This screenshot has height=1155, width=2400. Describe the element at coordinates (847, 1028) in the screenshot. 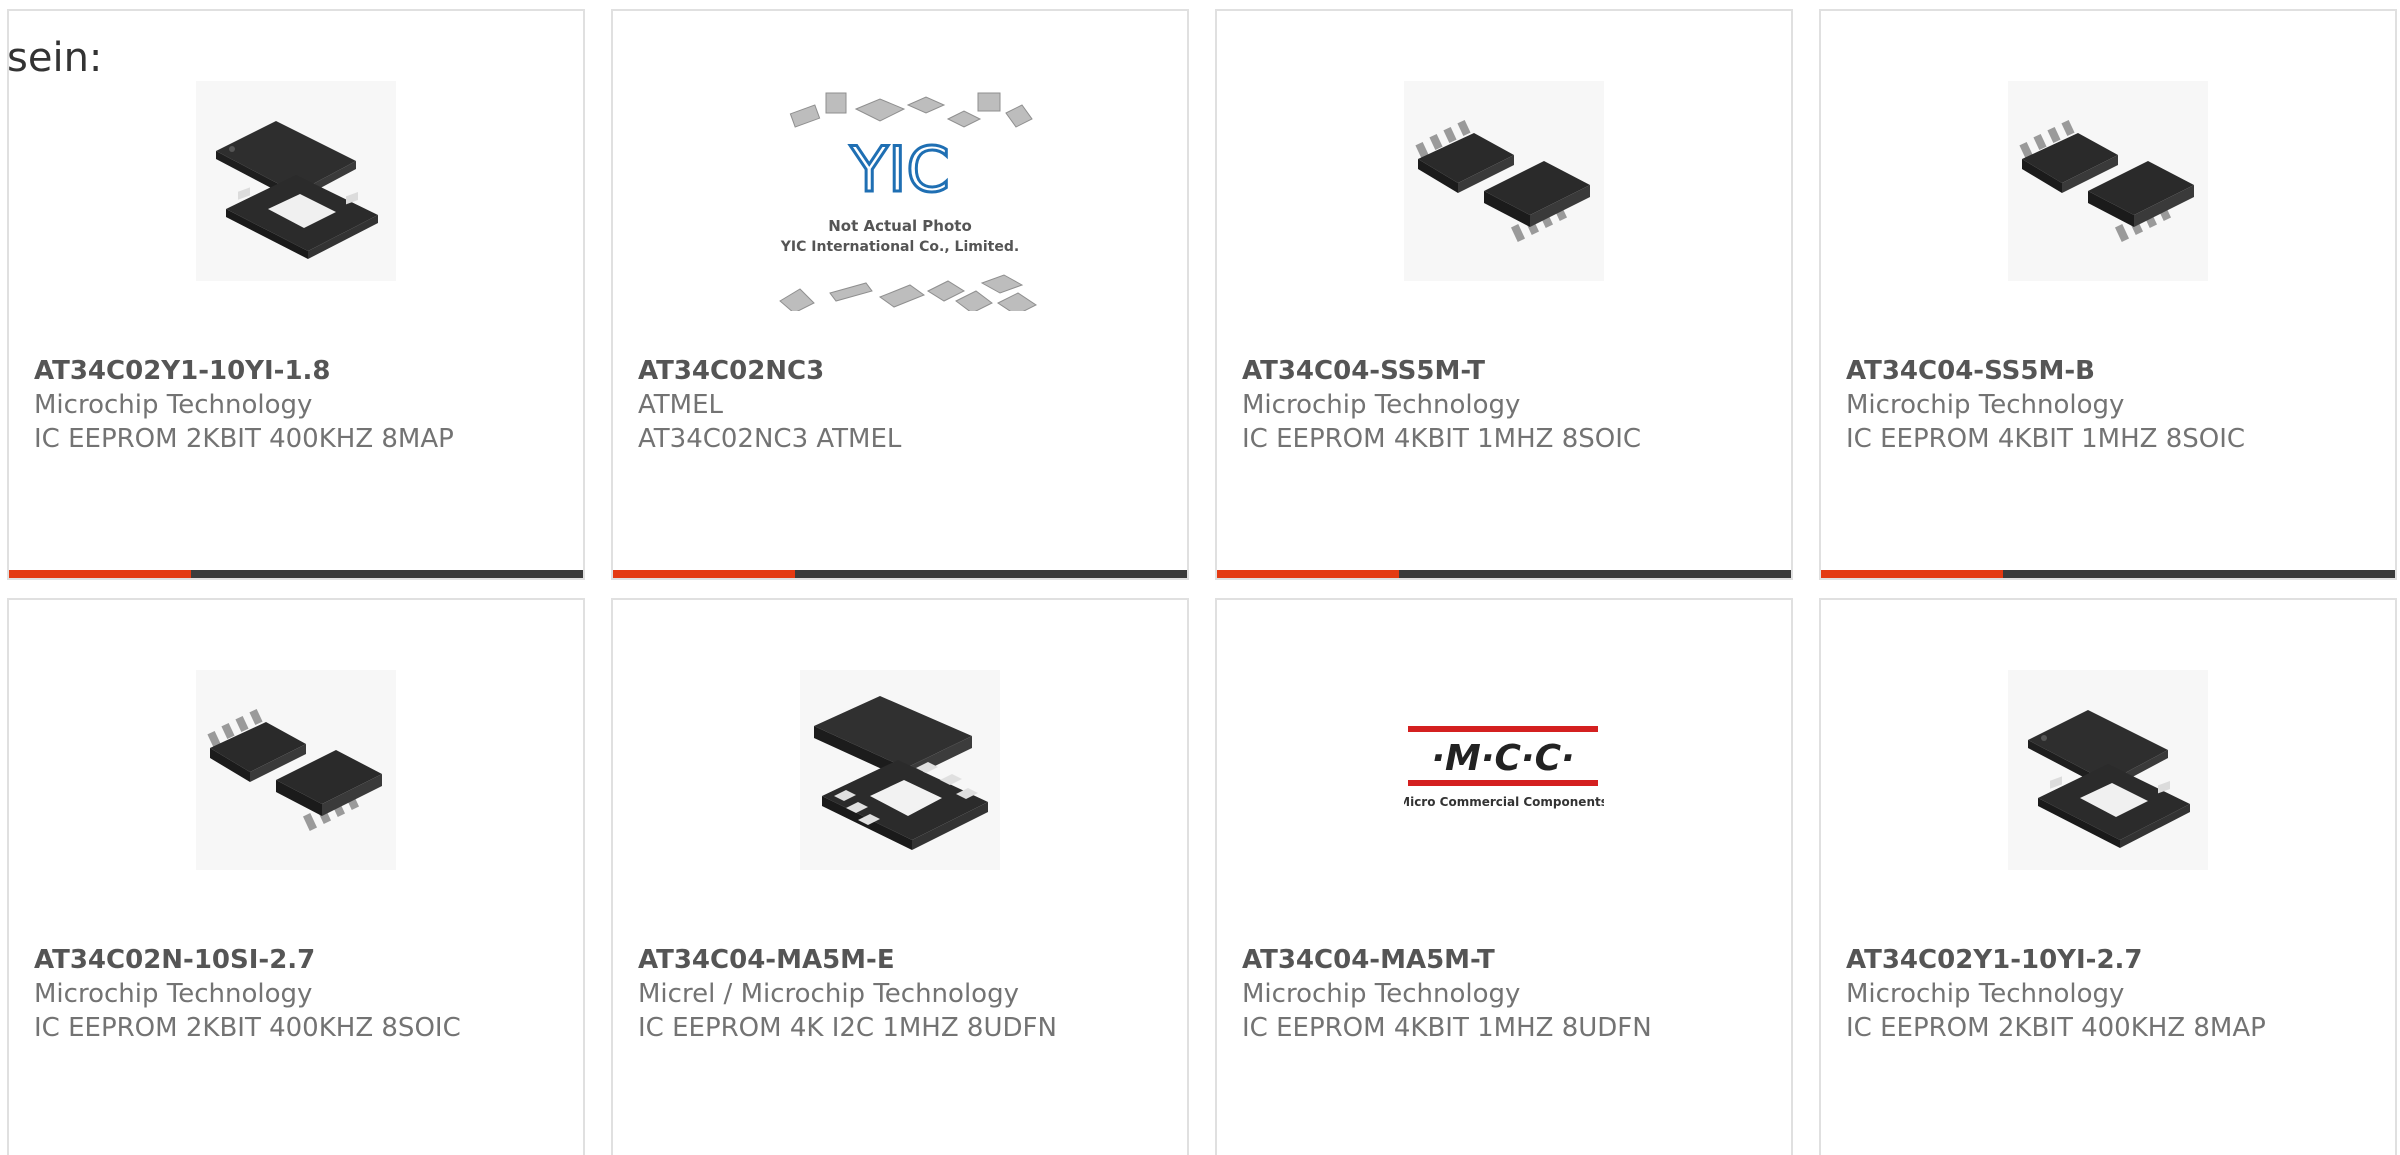

I see `description: IC EEPROM 4K I2C 1MHZ 8UDFN` at that location.